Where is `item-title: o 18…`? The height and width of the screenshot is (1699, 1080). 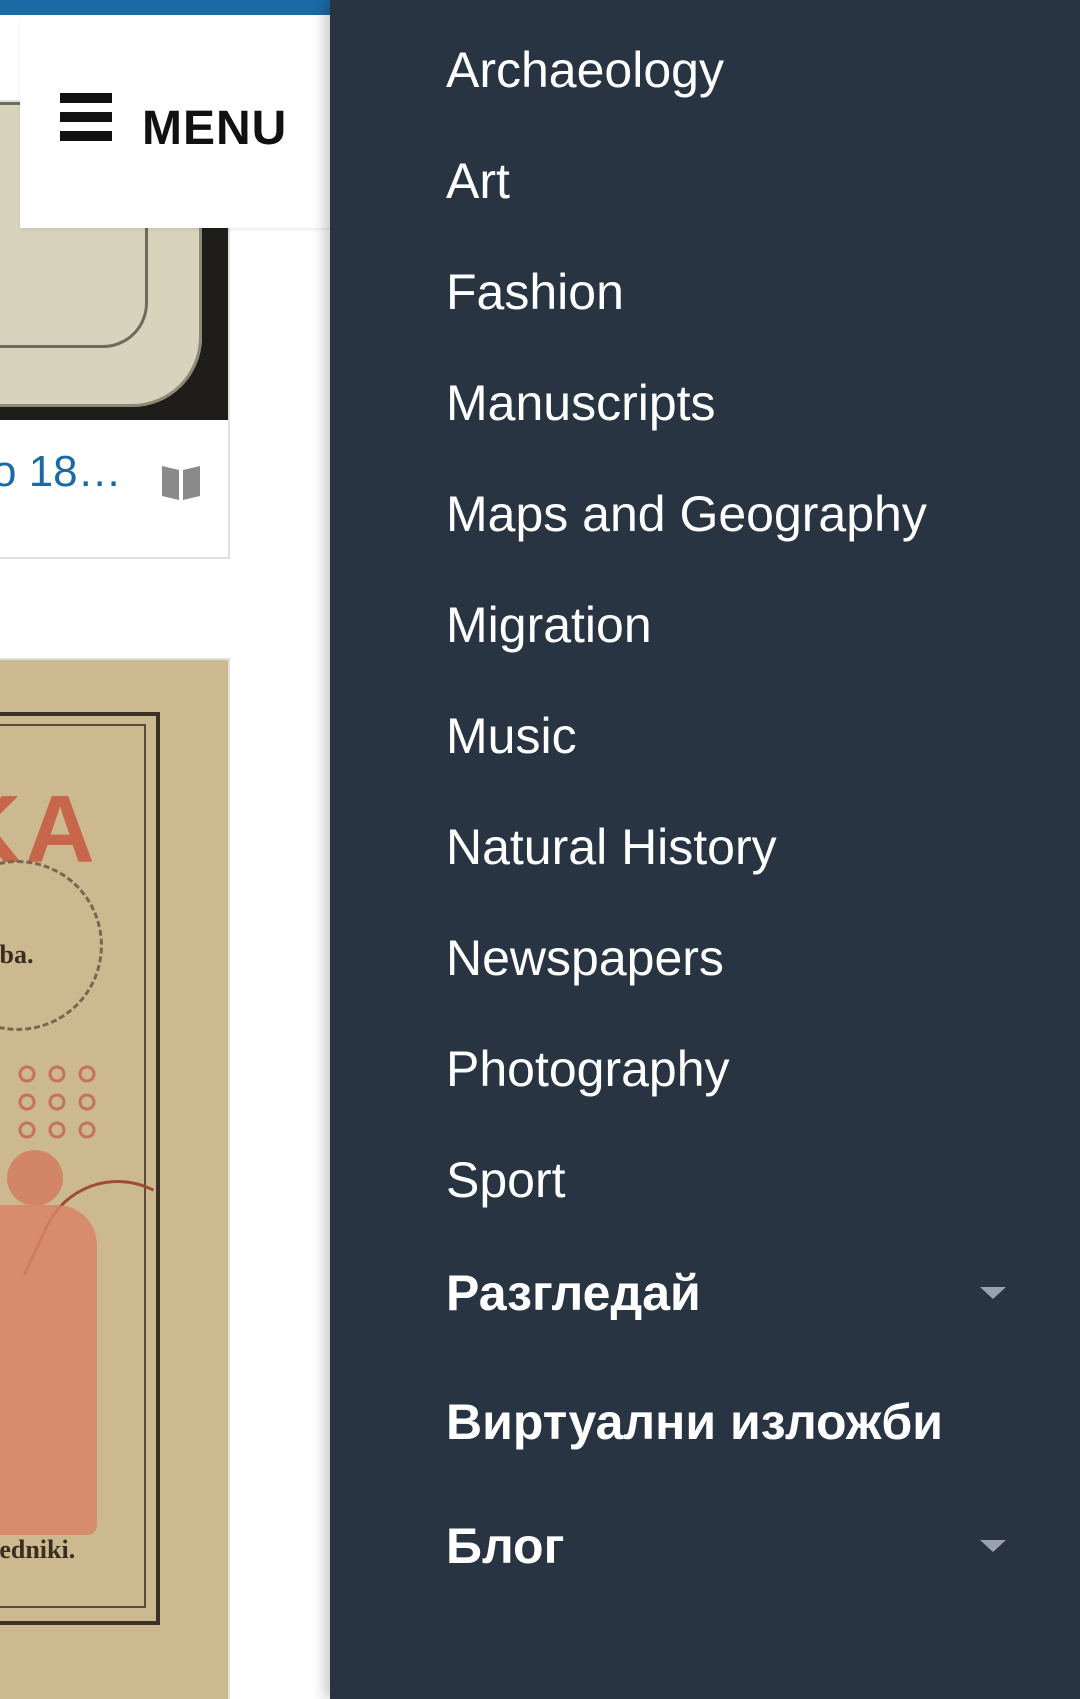 item-title: o 18… is located at coordinates (71, 472).